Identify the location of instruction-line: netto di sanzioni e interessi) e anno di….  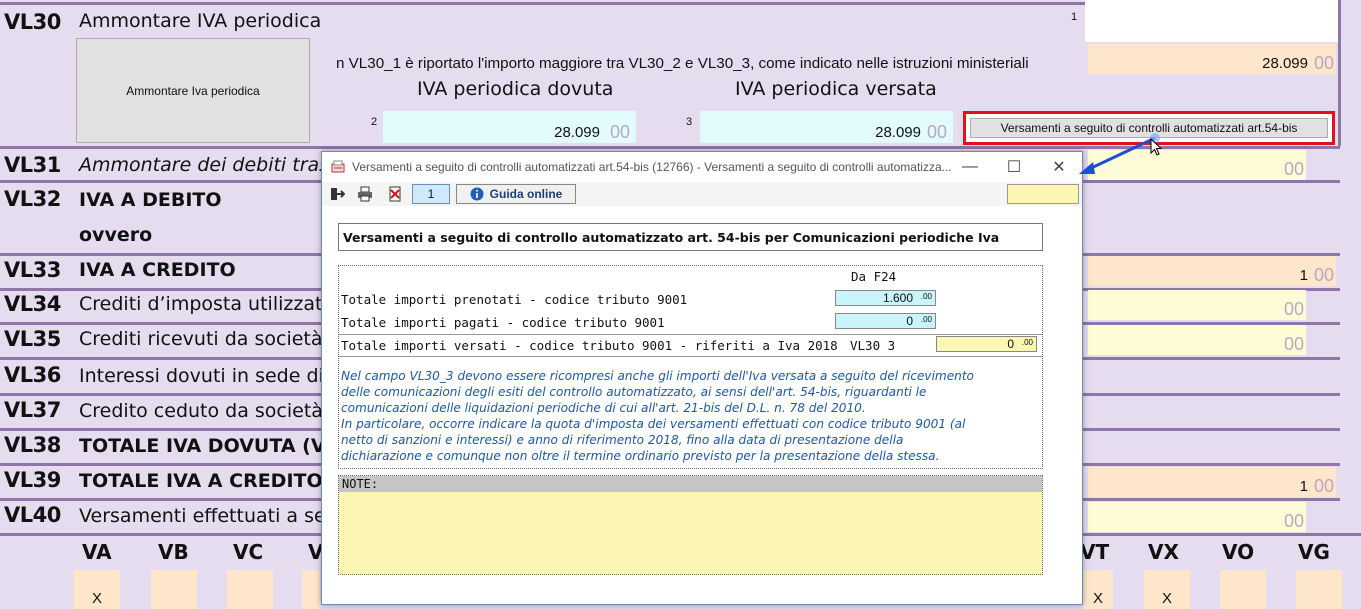
(622, 440).